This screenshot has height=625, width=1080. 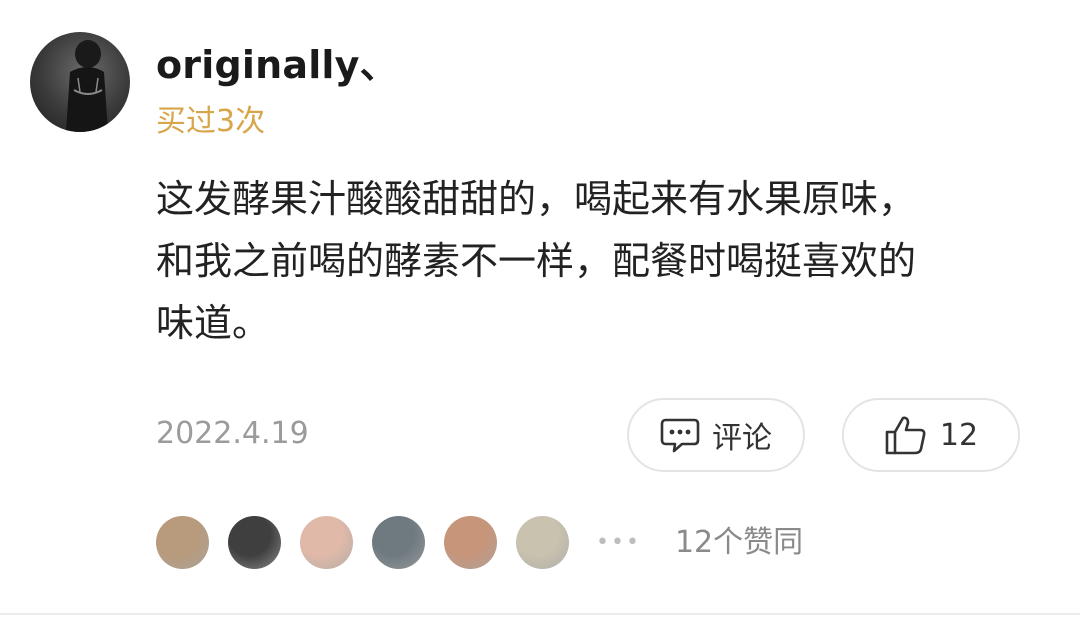 I want to click on review-text-line: 和我之前喝的酵素不一样，配餐时喝挺喜欢的, so click(x=536, y=261).